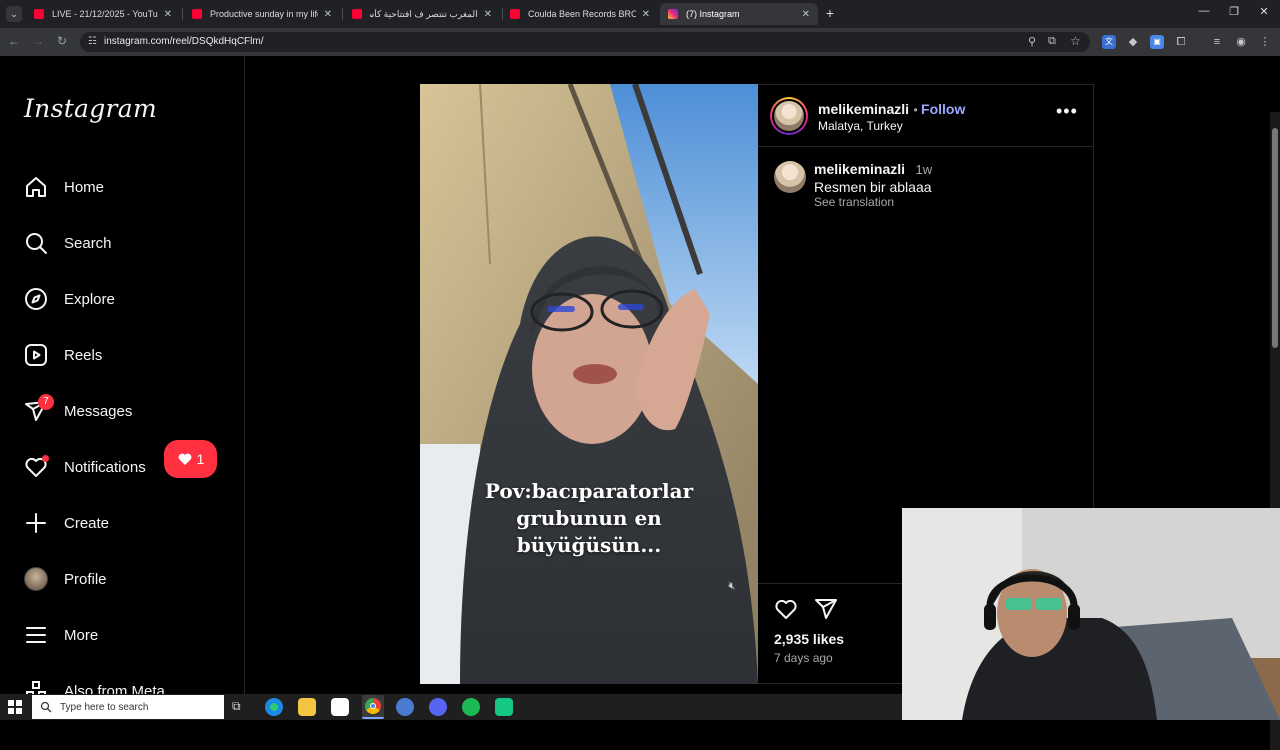 Image resolution: width=1280 pixels, height=750 pixels. I want to click on compass-icon, so click(36, 299).